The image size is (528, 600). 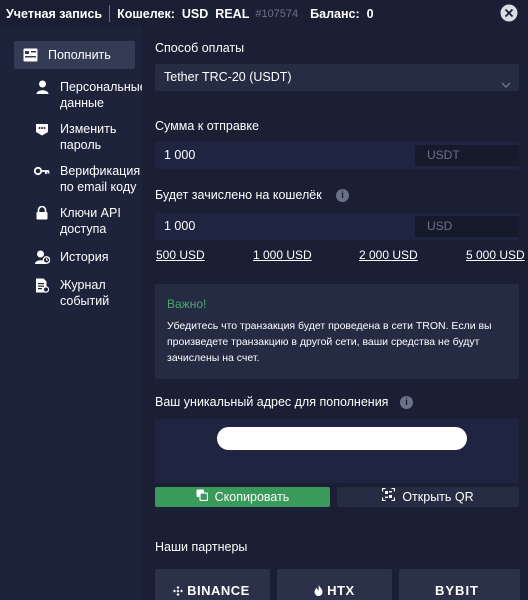 I want to click on htx-logo: HTX, so click(x=334, y=590).